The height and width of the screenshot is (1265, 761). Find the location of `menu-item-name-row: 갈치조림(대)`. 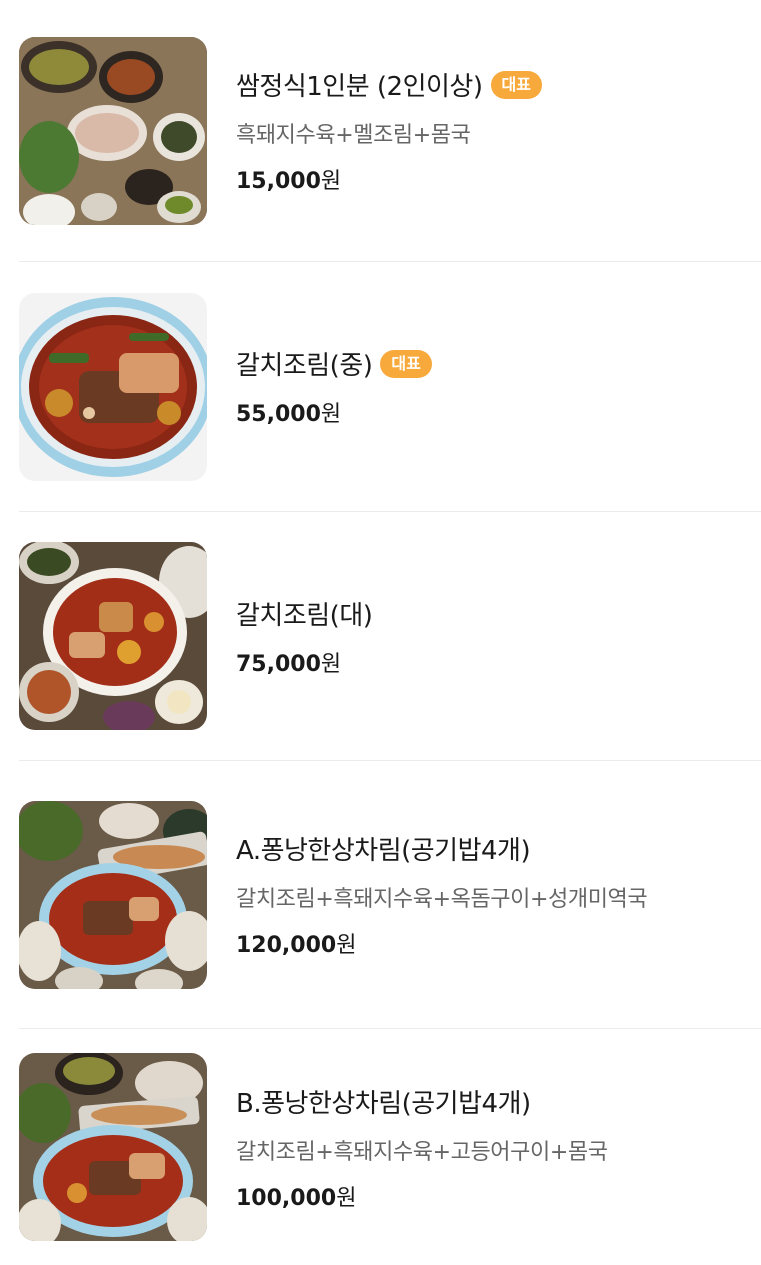

menu-item-name-row: 갈치조림(대) is located at coordinates (304, 613).